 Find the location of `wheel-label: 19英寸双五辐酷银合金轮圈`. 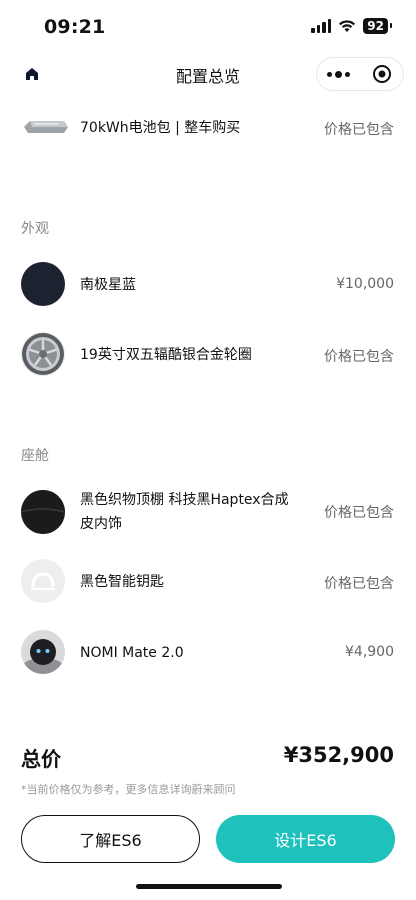

wheel-label: 19英寸双五辐酷银合金轮圈 is located at coordinates (166, 355).